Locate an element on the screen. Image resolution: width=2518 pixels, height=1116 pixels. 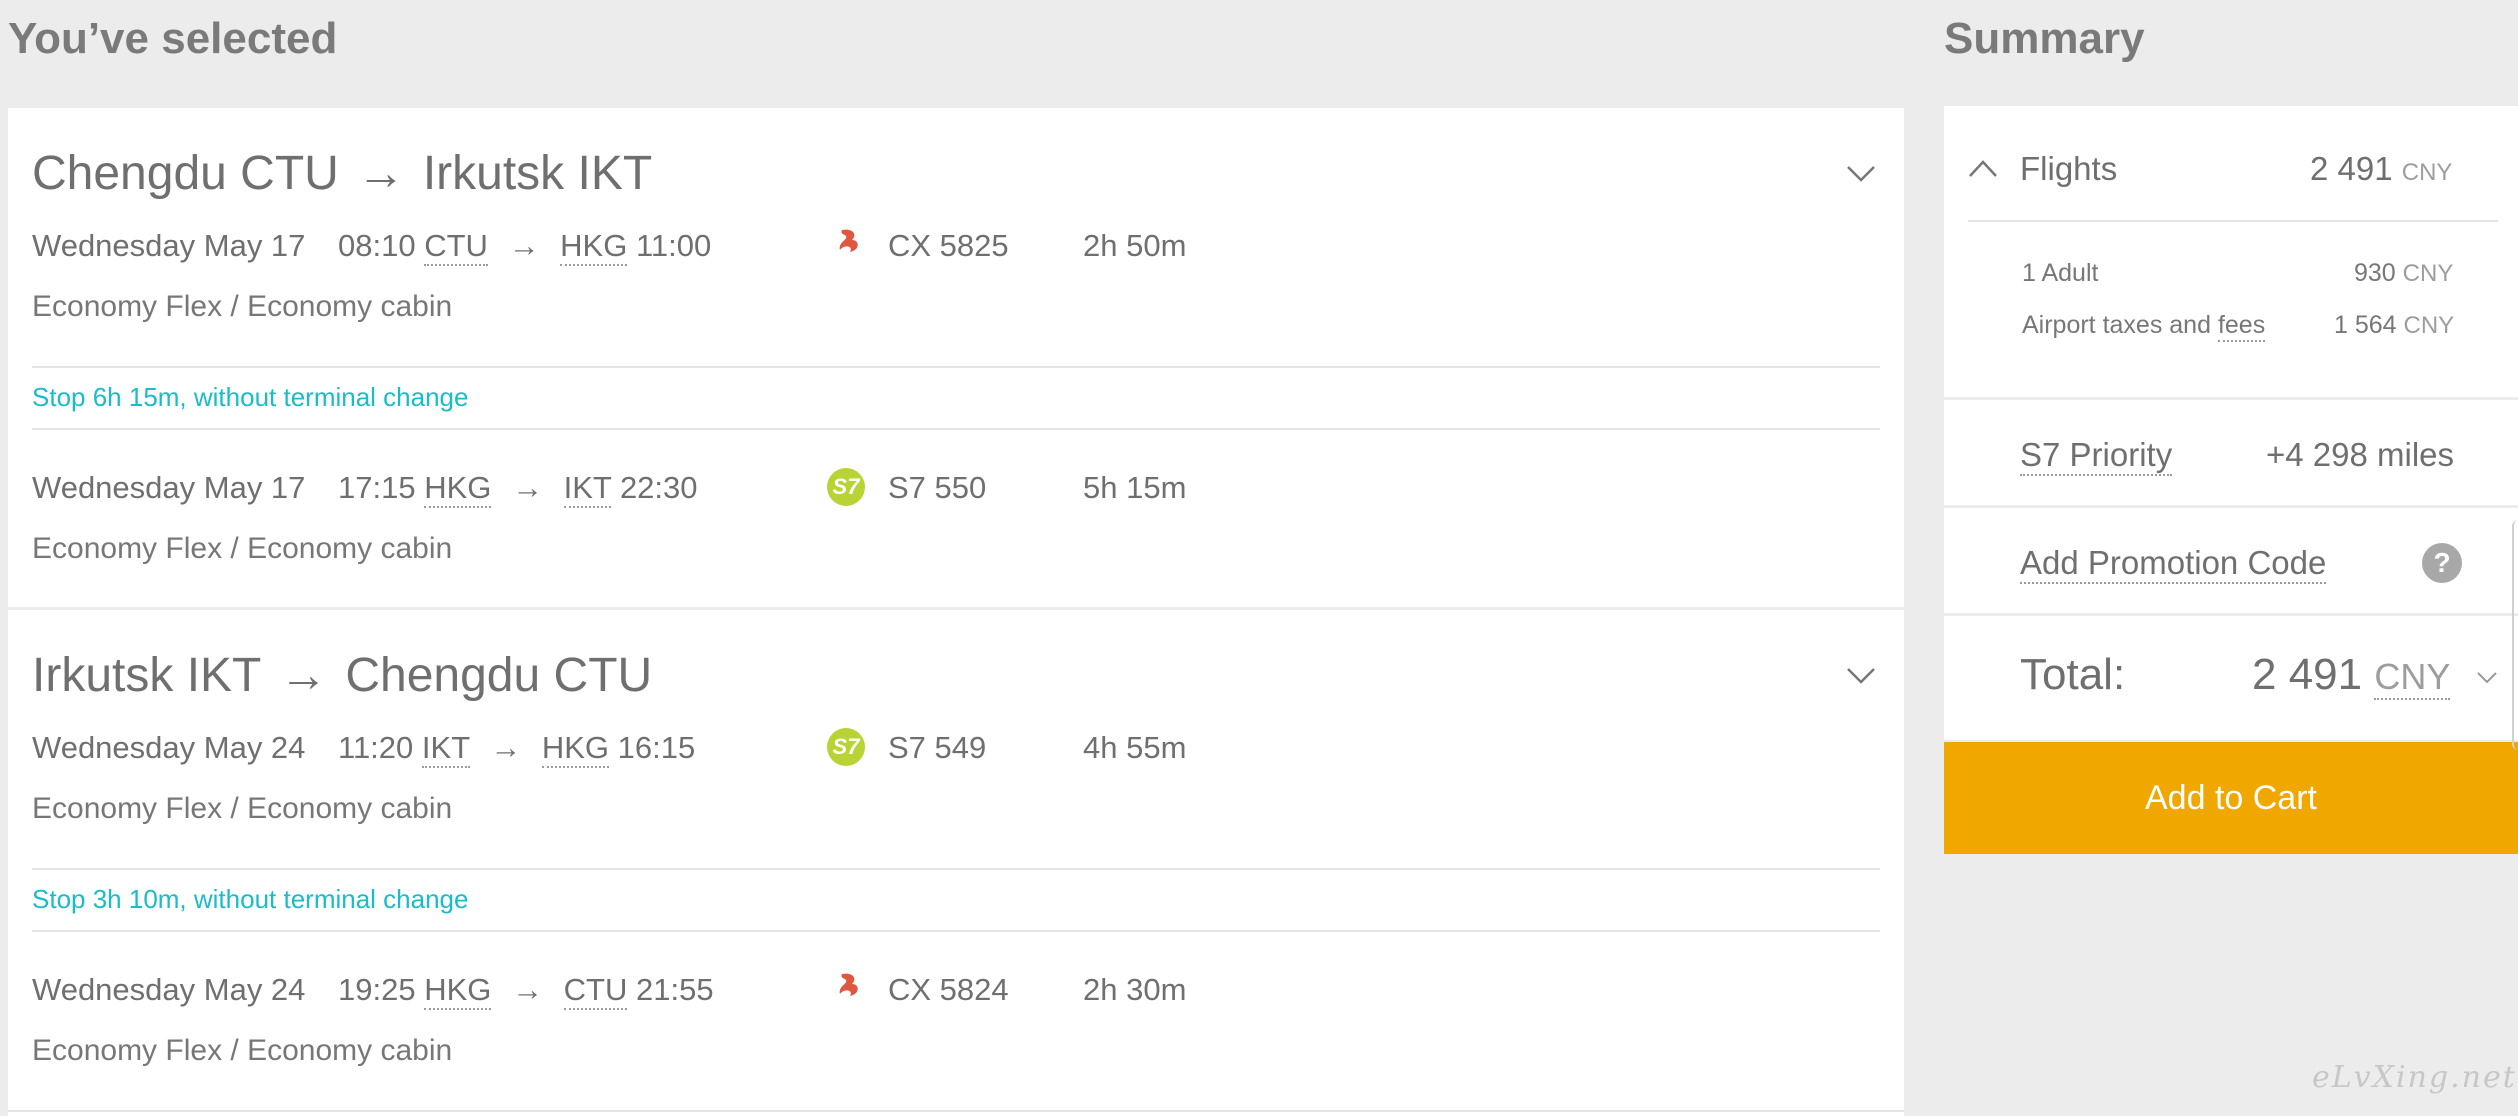
adult-price: 930 CNY is located at coordinates (2403, 273).